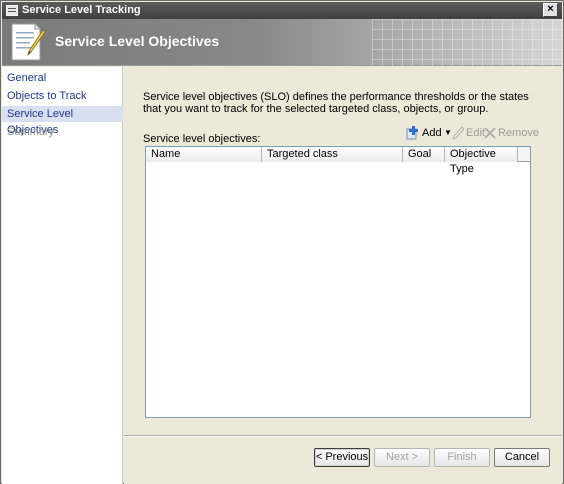  What do you see at coordinates (62, 121) in the screenshot?
I see `sidebar-item-service-level-objectives: Service Level Objectives` at bounding box center [62, 121].